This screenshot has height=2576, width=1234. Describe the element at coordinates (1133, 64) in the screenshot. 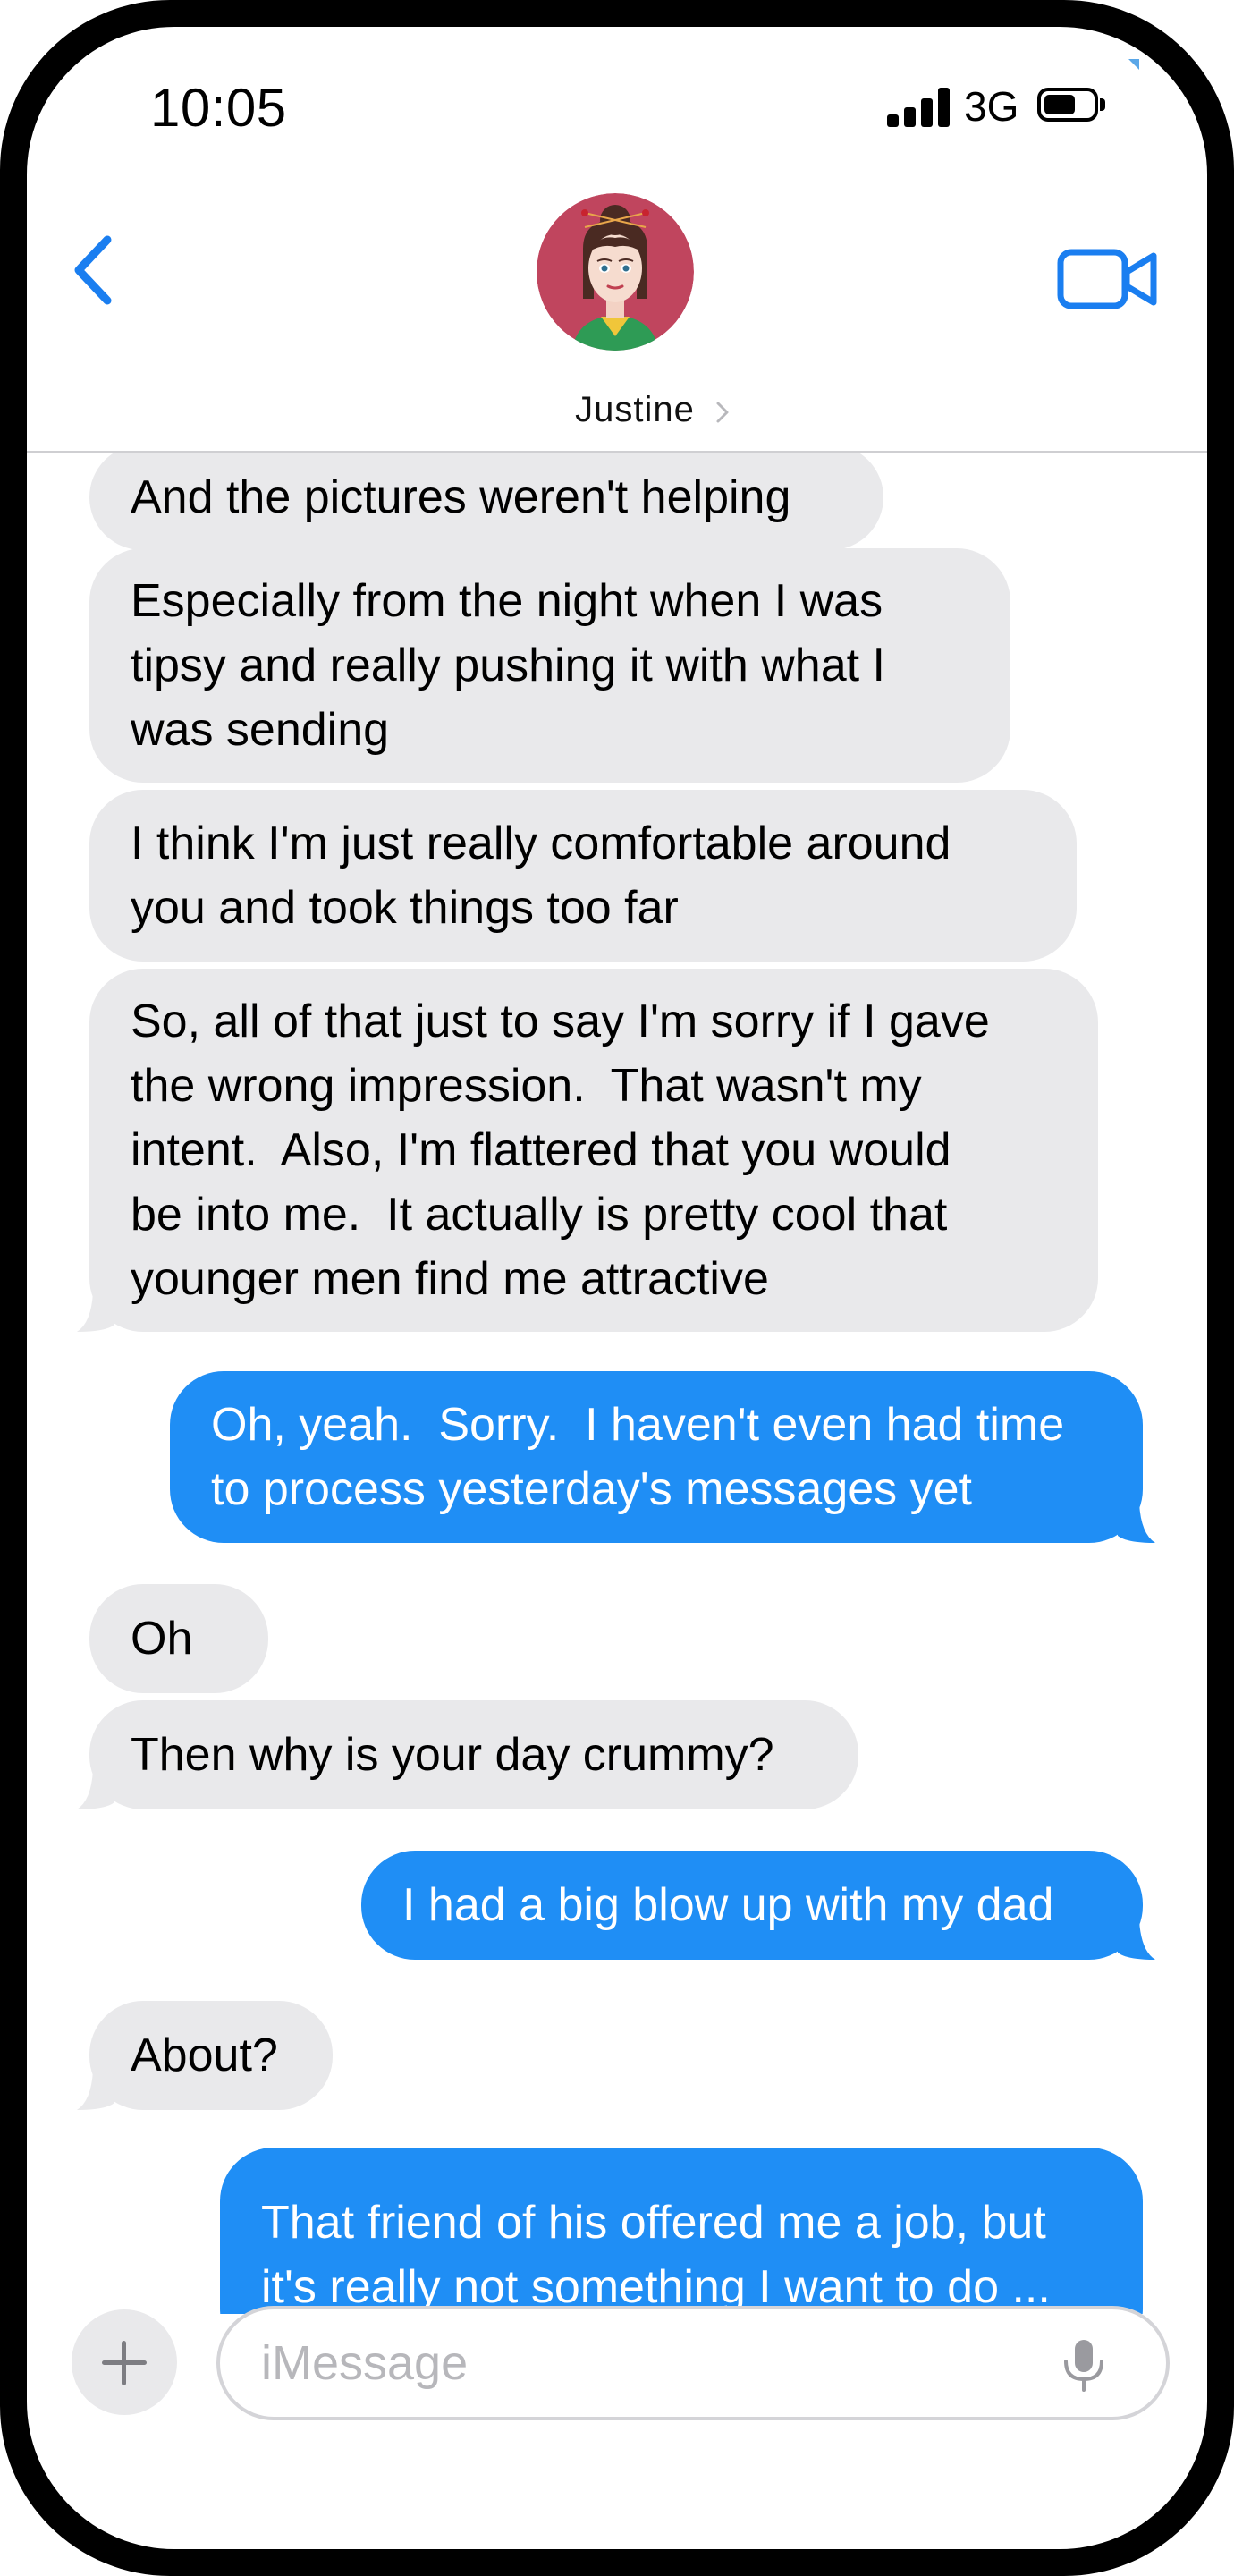

I see `corner-indicator` at that location.